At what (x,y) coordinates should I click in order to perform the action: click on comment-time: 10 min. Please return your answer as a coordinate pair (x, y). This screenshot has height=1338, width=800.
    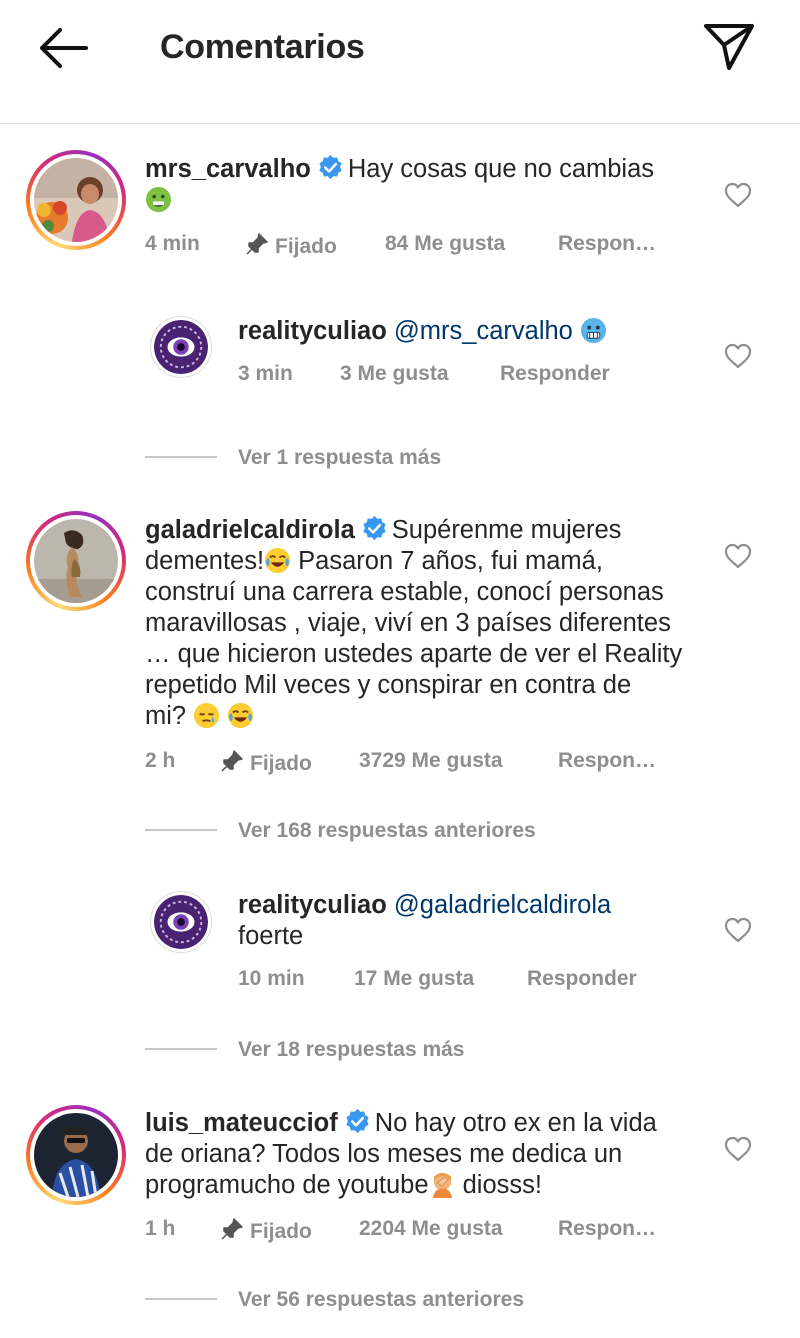
    Looking at the image, I should click on (271, 978).